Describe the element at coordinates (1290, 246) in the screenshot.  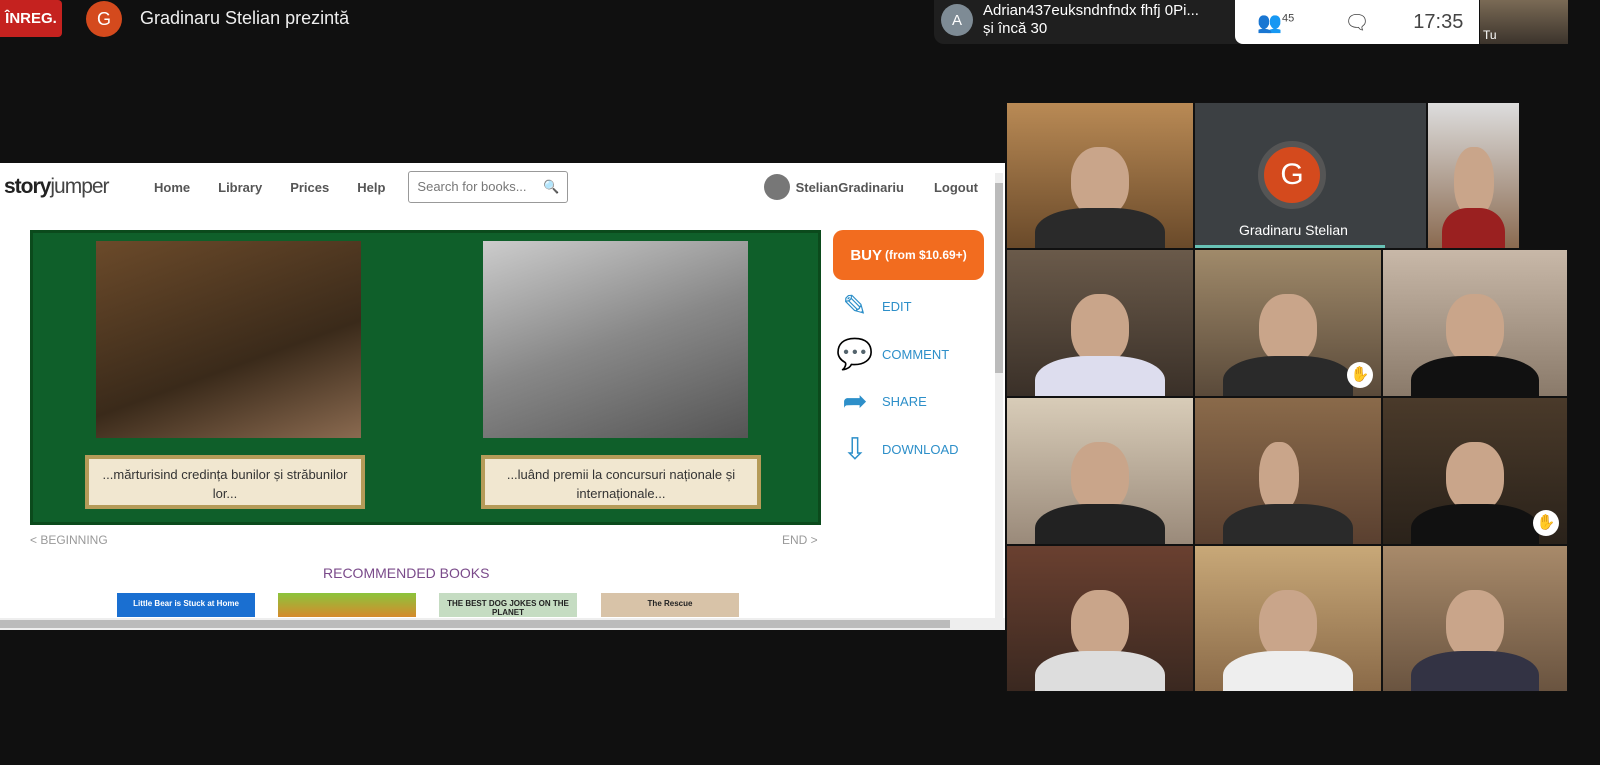
I see `speaking-indicator` at that location.